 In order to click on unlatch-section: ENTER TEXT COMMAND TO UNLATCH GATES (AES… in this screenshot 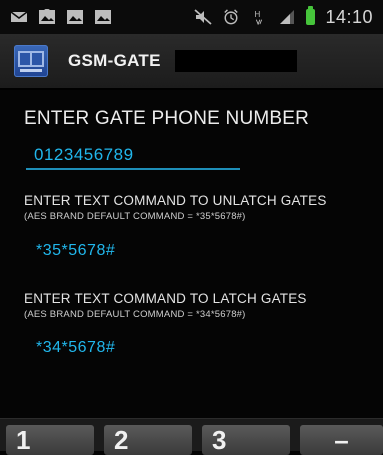, I will do `click(175, 207)`.